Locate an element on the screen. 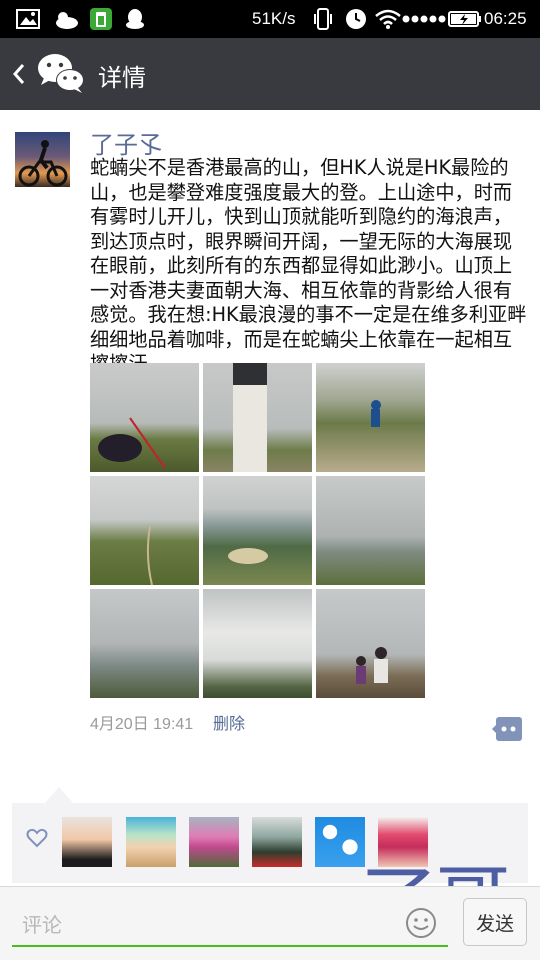 This screenshot has width=540, height=960. battery-saver-icon is located at coordinates (101, 19).